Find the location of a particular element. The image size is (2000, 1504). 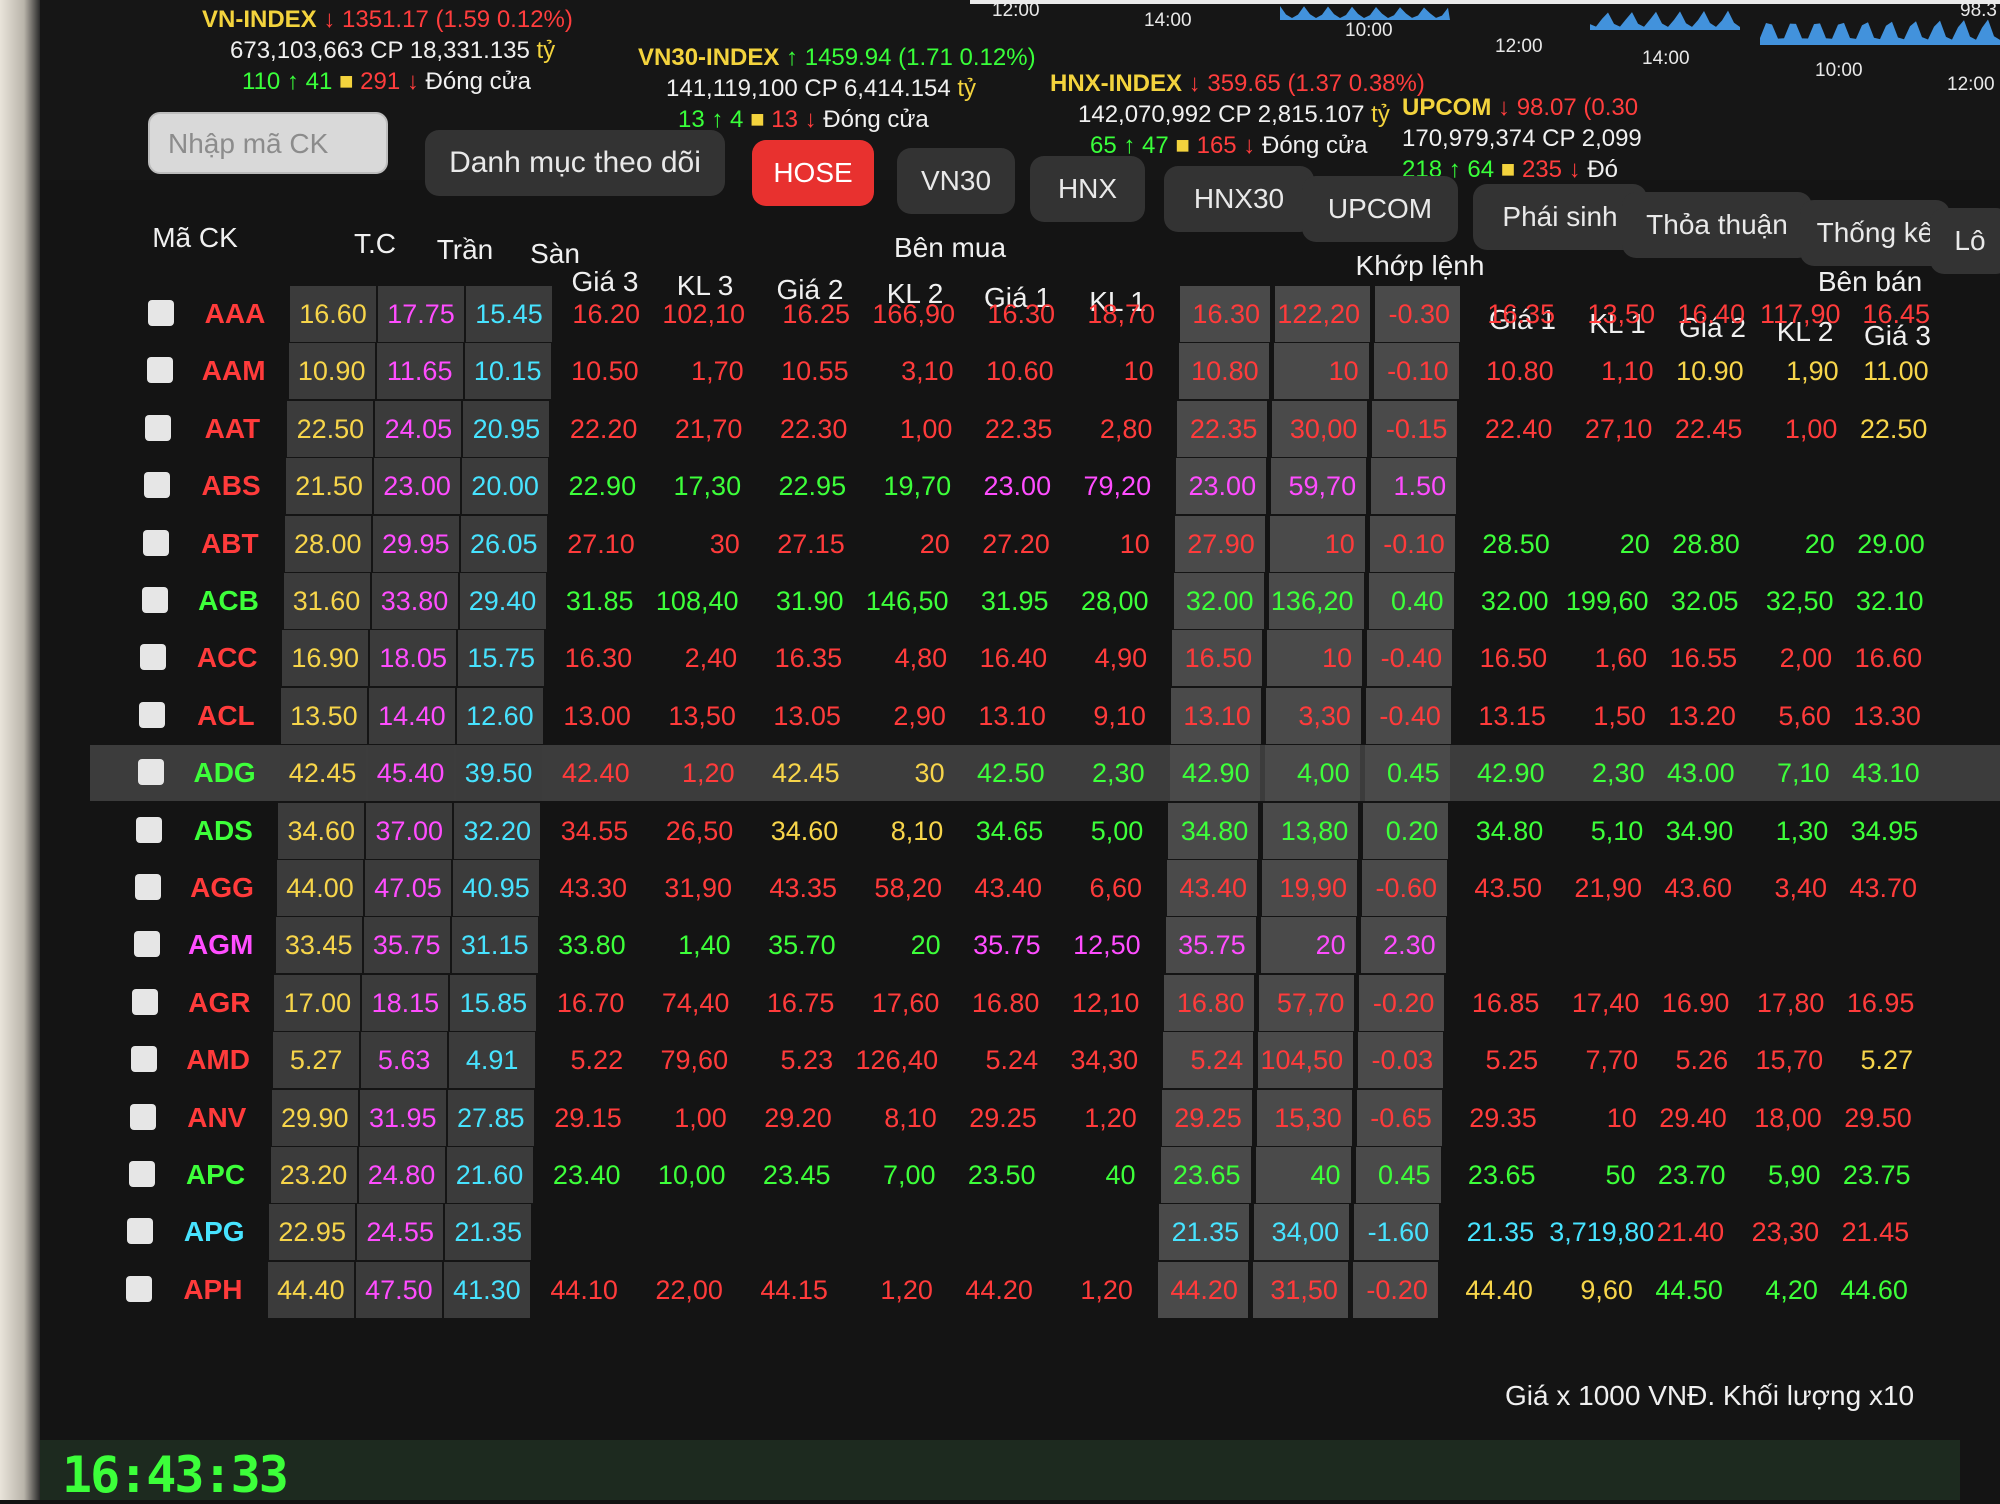

stock-symbol: APC is located at coordinates (216, 1175).